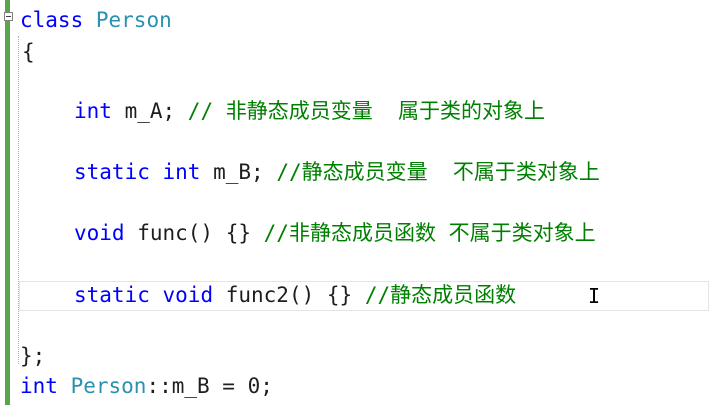  I want to click on keyword-class: class, so click(52, 20).